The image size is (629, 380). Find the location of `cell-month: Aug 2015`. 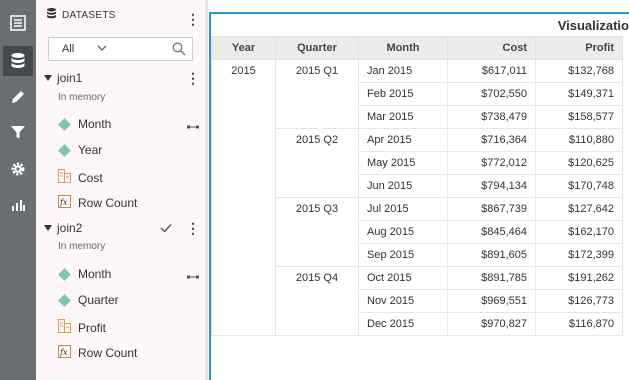

cell-month: Aug 2015 is located at coordinates (403, 232).